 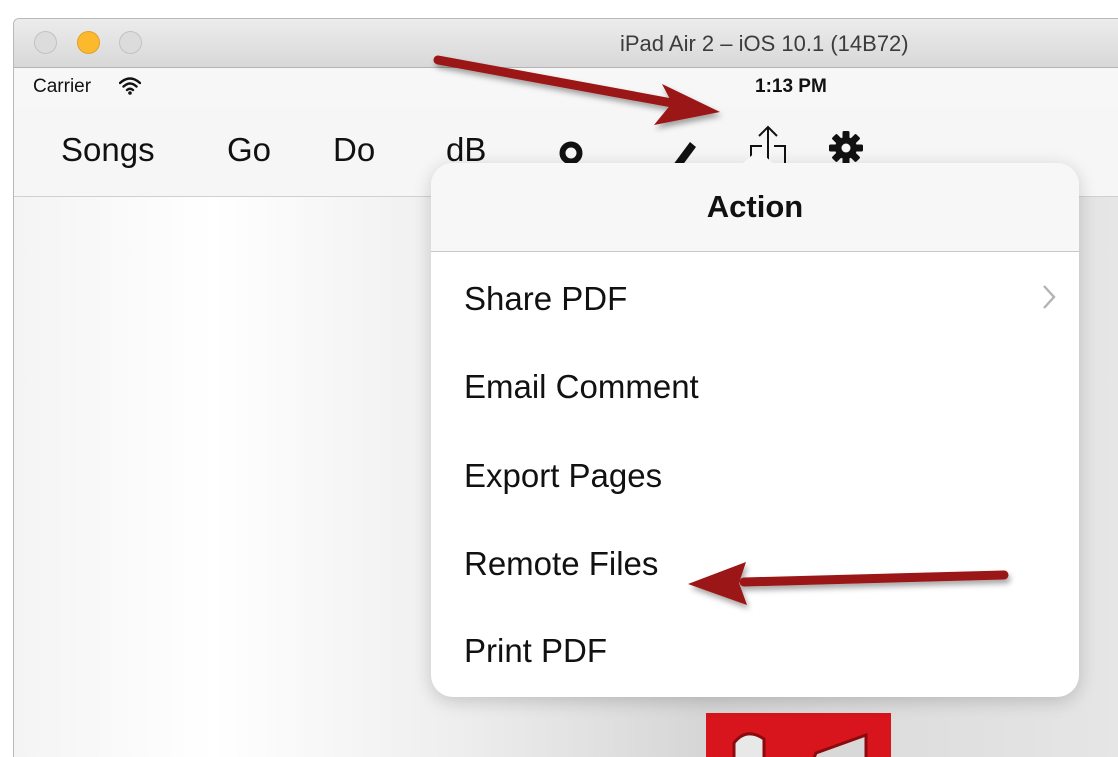 I want to click on go-button: Go, so click(x=249, y=150).